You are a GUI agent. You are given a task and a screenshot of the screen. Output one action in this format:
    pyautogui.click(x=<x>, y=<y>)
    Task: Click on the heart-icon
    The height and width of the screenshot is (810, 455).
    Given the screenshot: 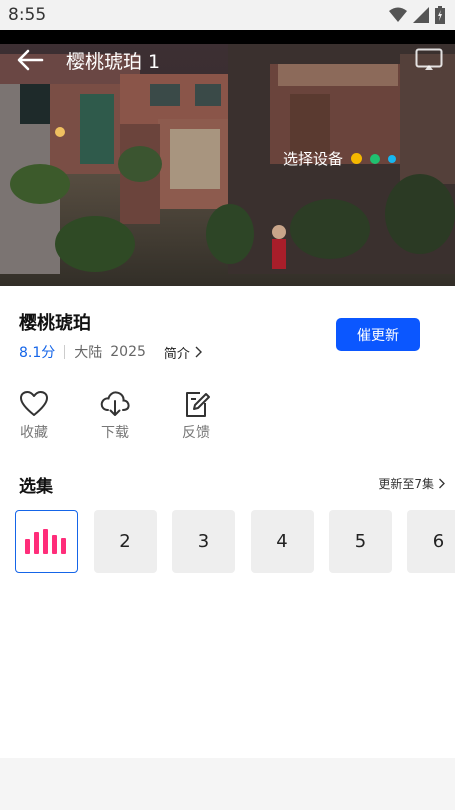 What is the action you would take?
    pyautogui.click(x=34, y=403)
    